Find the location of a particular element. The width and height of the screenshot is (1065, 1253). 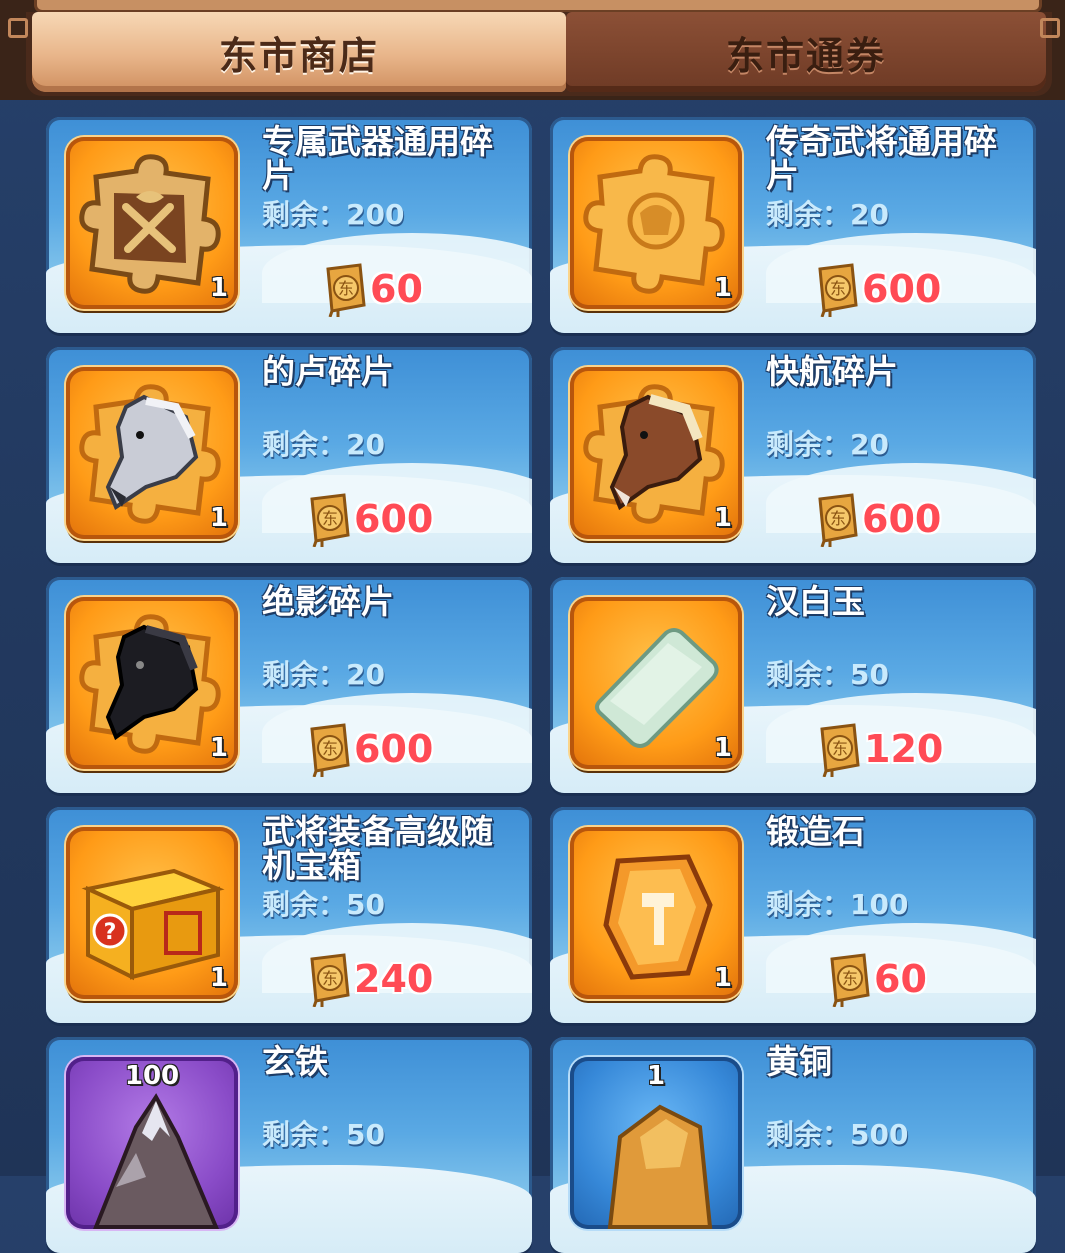

item-name: 玄铁 is located at coordinates (295, 1061).